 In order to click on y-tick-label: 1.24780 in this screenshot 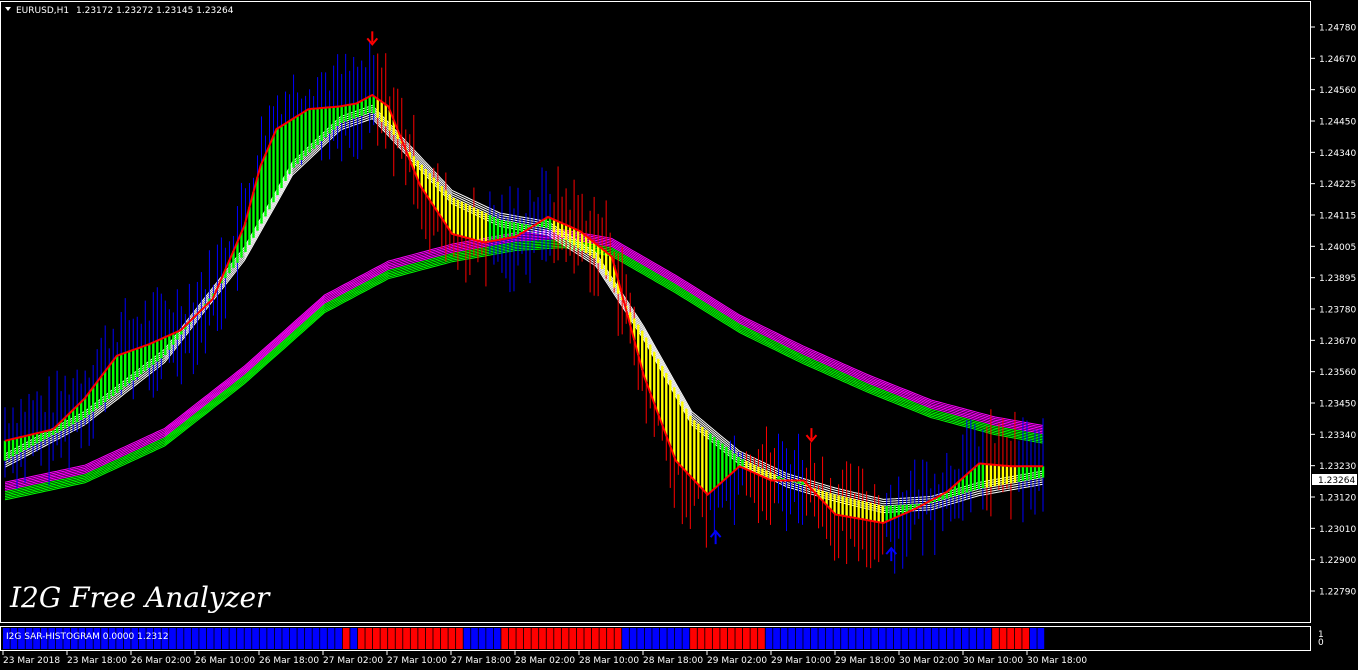, I will do `click(1337, 29)`.